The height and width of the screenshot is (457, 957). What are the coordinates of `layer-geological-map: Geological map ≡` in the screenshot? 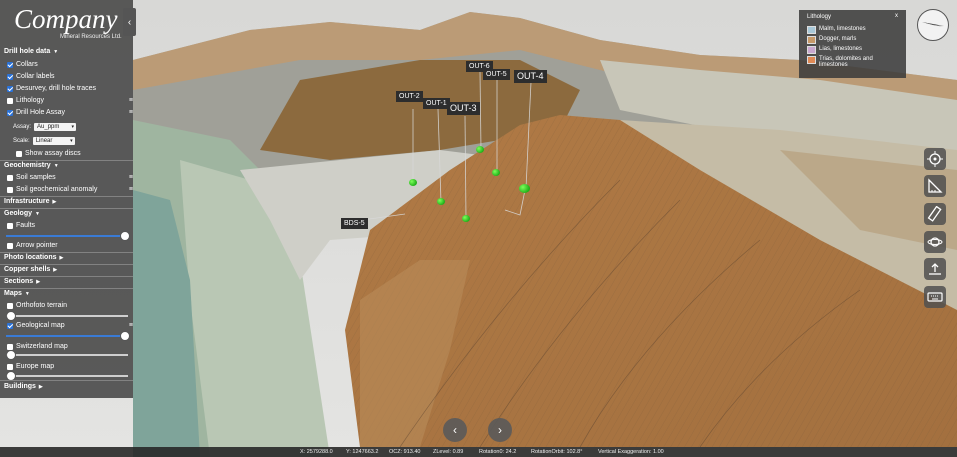 It's located at (70, 325).